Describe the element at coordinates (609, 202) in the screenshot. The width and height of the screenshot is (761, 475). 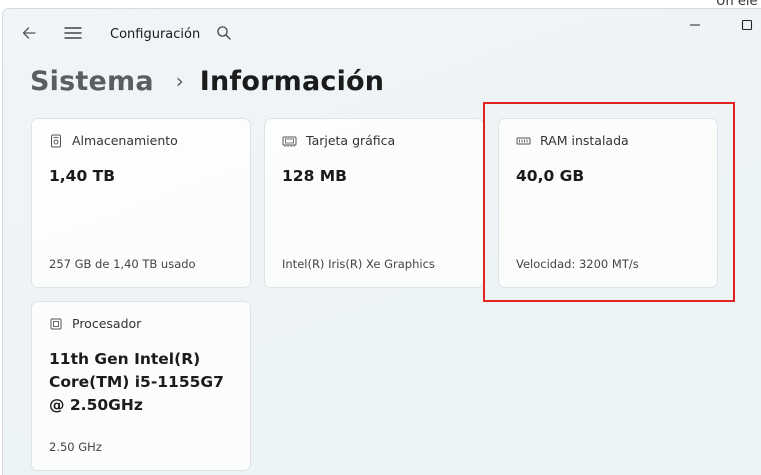
I see `ram-highlight-box` at that location.